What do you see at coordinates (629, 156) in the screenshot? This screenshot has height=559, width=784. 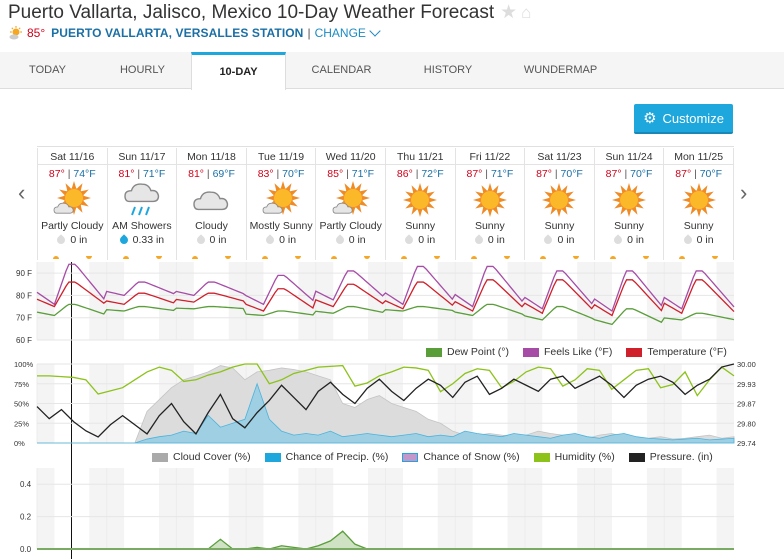 I see `day-date: Sun 11/24` at bounding box center [629, 156].